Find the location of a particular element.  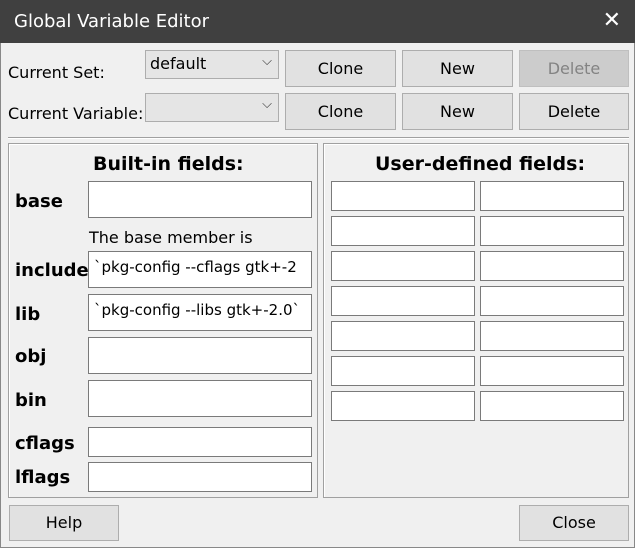

include-input: `pkg-config --cflags gtk+-2 is located at coordinates (200, 269).